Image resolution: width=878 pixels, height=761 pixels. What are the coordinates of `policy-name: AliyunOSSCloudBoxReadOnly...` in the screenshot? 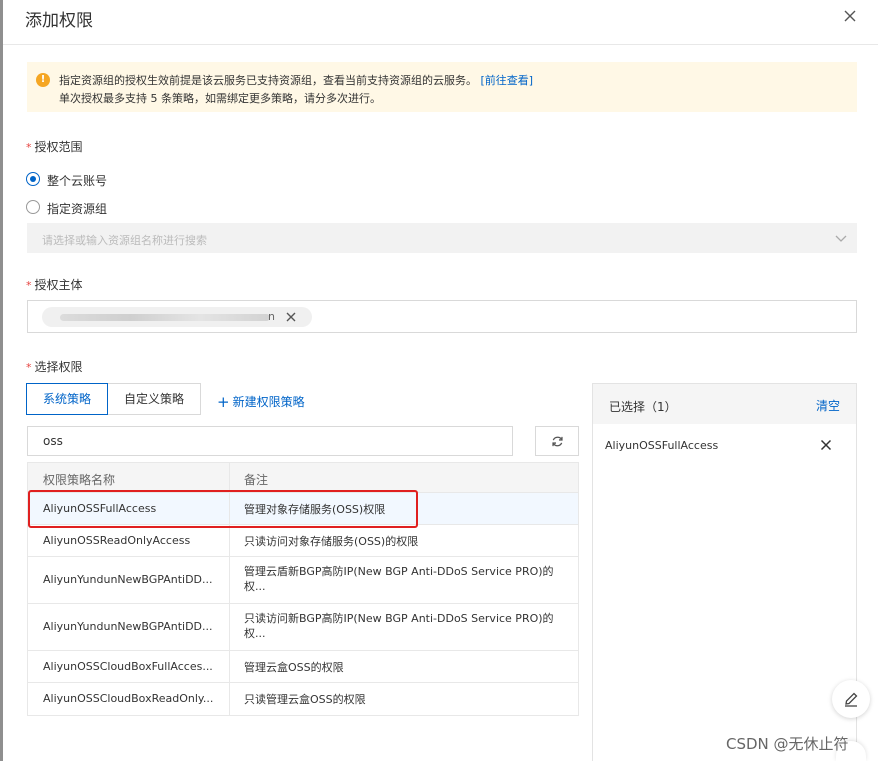 It's located at (128, 698).